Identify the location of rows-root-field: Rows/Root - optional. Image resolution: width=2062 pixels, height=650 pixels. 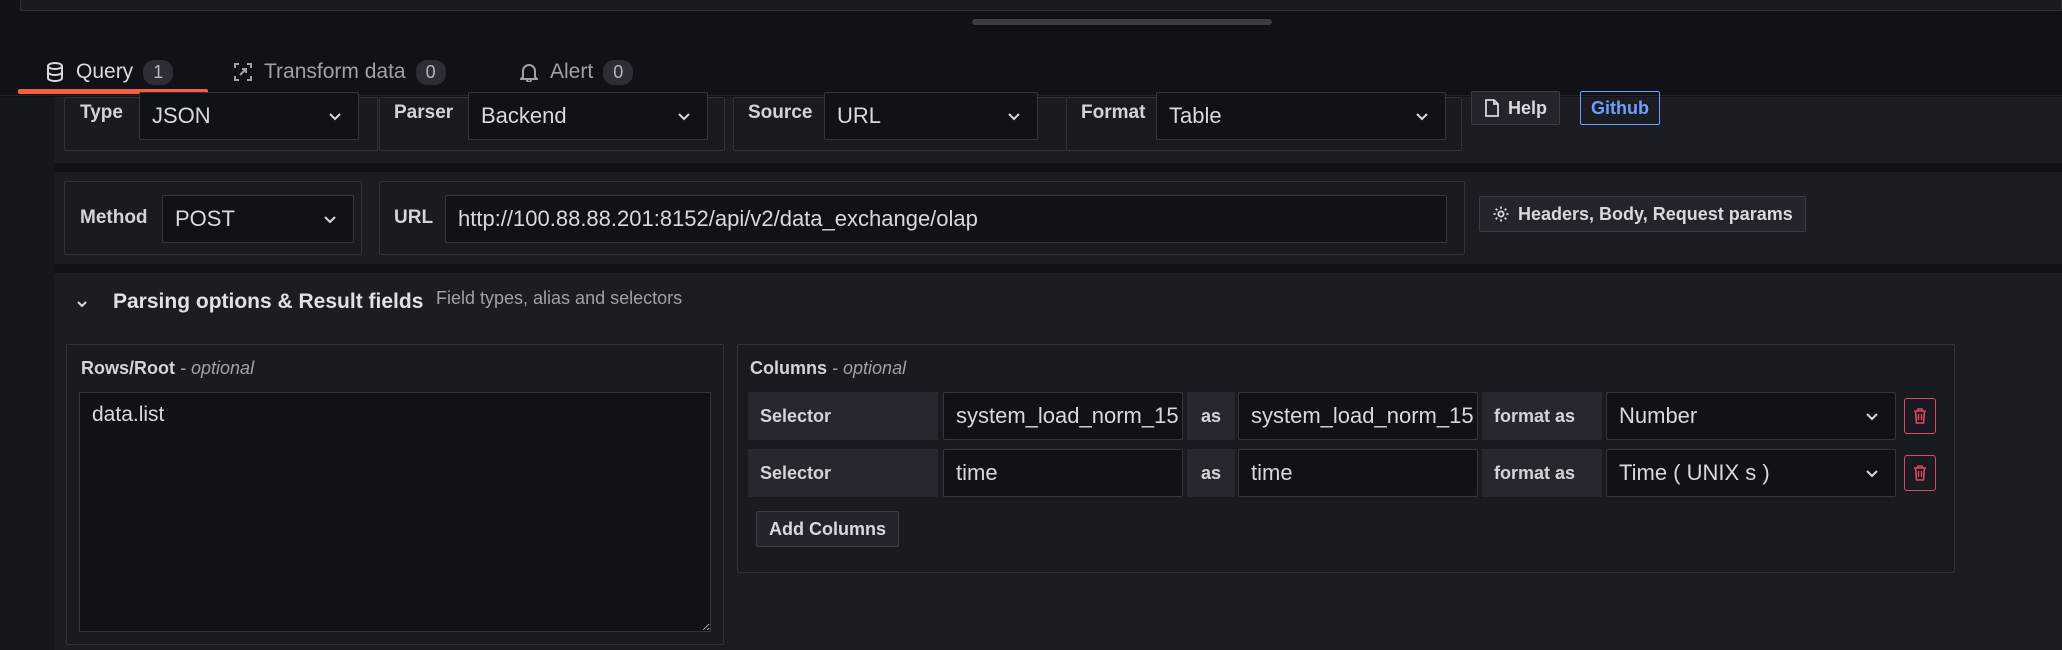
(395, 494).